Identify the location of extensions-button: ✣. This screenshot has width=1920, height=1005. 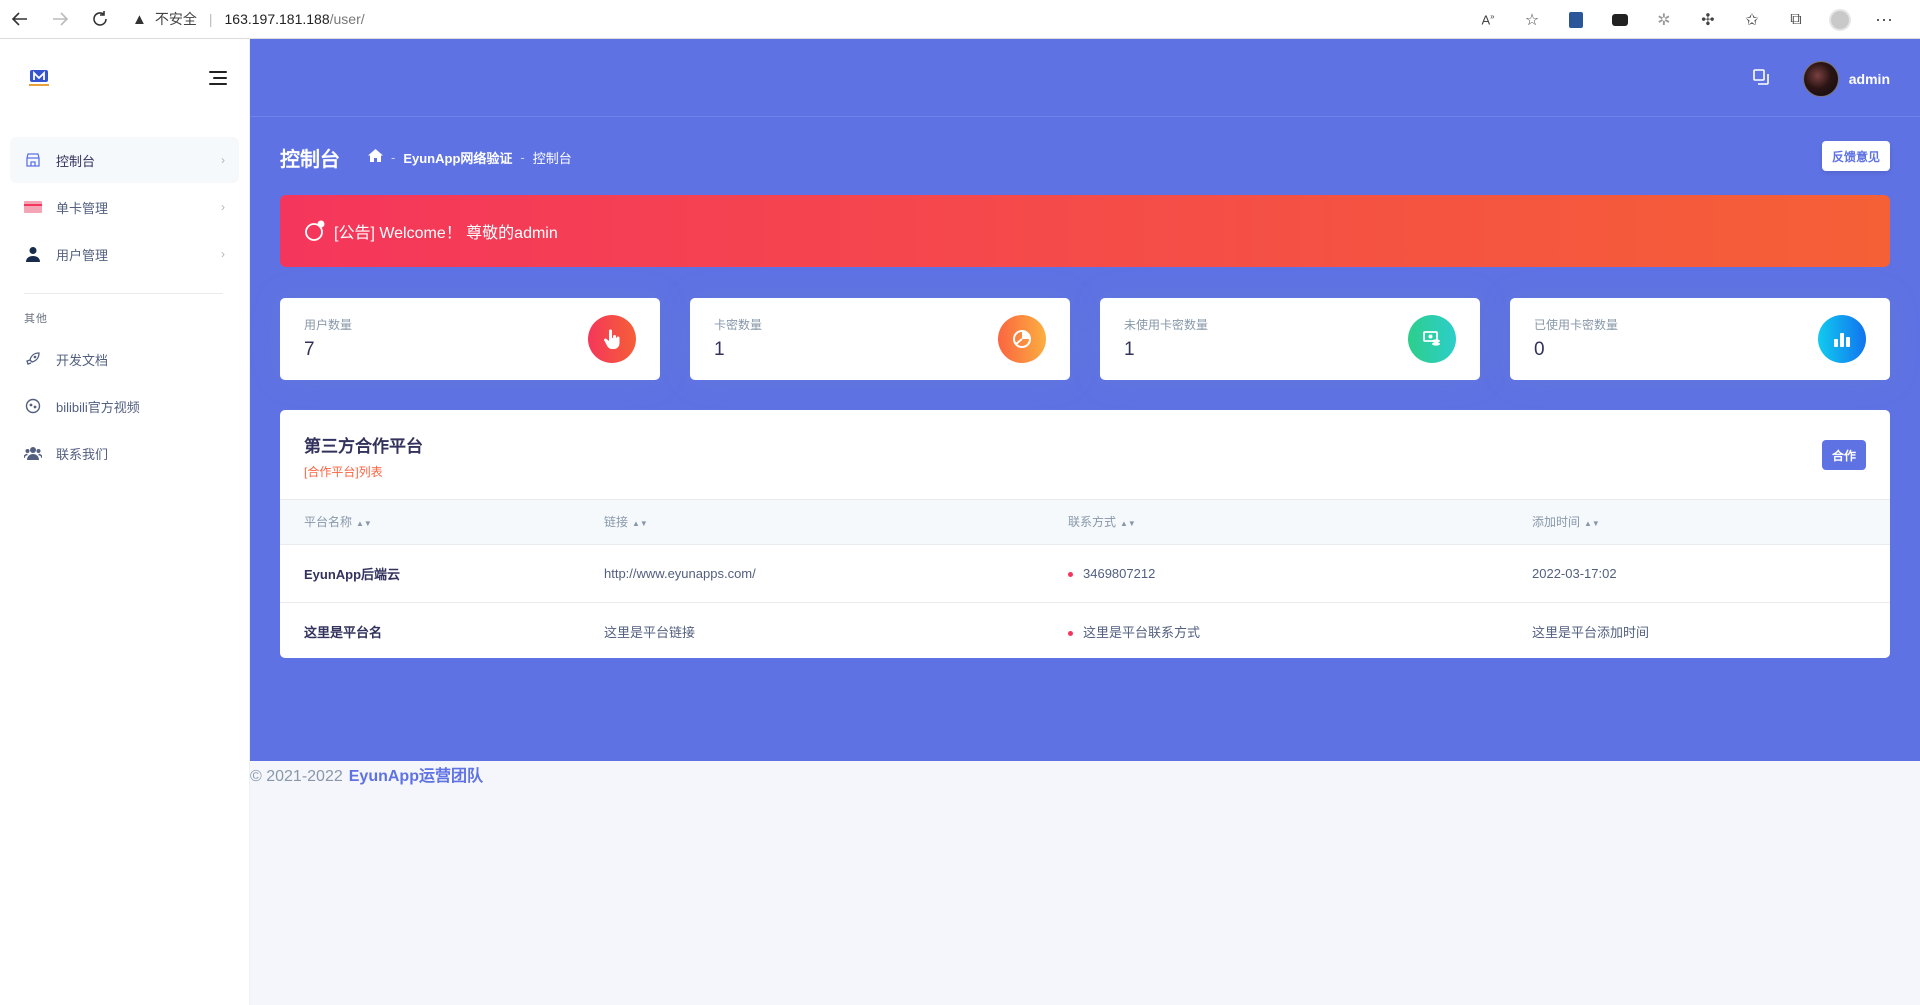
(1708, 19).